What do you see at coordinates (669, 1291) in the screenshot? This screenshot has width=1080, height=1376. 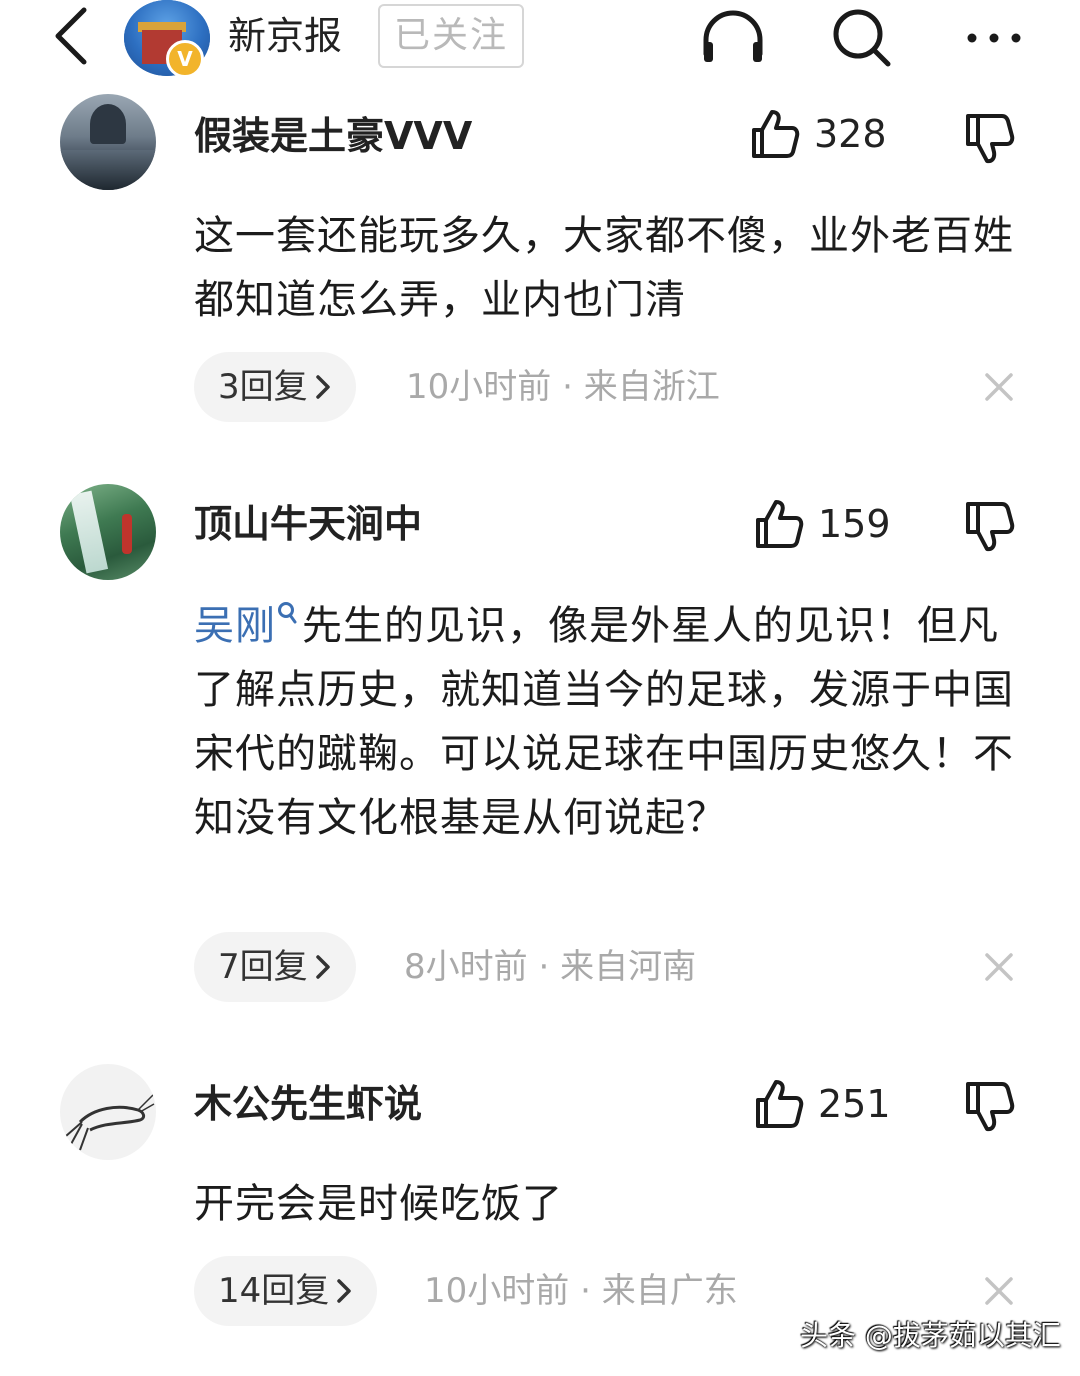 I see `comment-location: 来自广东` at bounding box center [669, 1291].